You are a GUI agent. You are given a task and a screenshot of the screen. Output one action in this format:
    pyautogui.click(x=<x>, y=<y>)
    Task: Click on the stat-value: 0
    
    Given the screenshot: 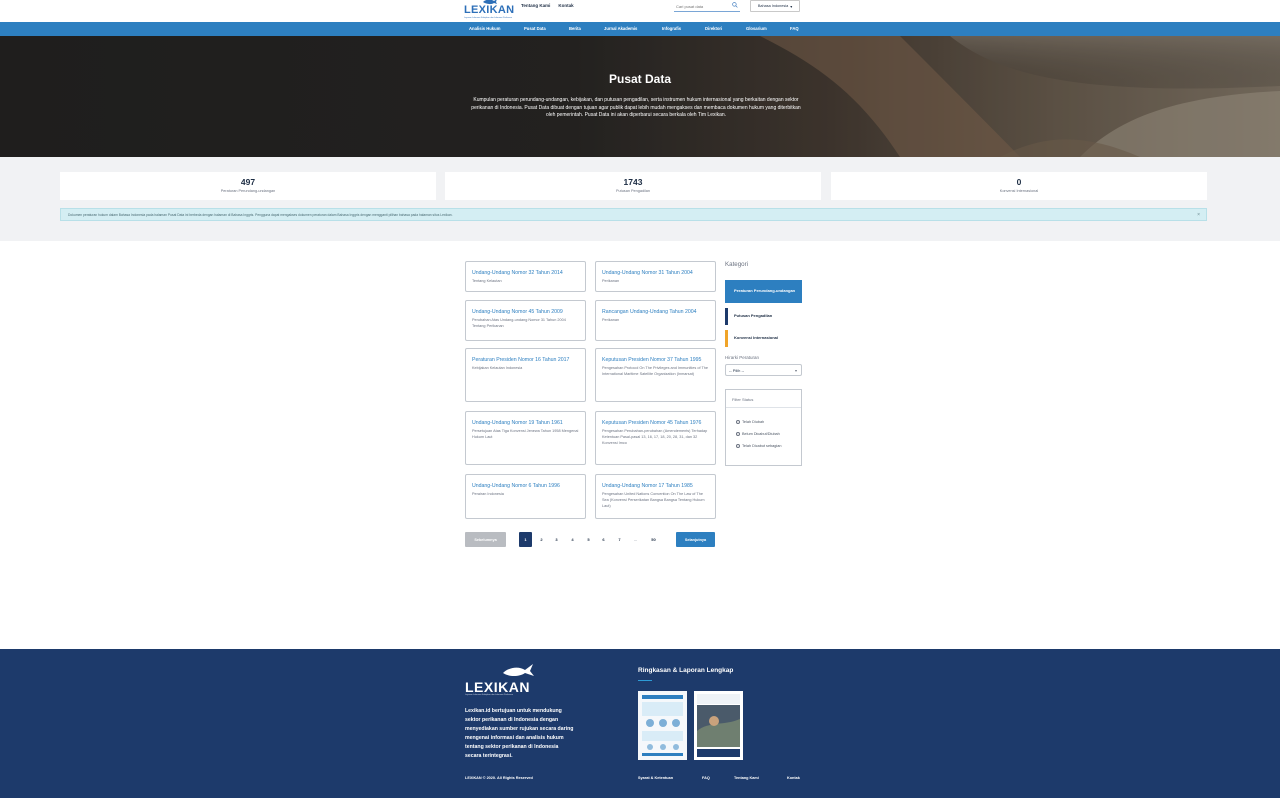 What is the action you would take?
    pyautogui.click(x=1019, y=182)
    